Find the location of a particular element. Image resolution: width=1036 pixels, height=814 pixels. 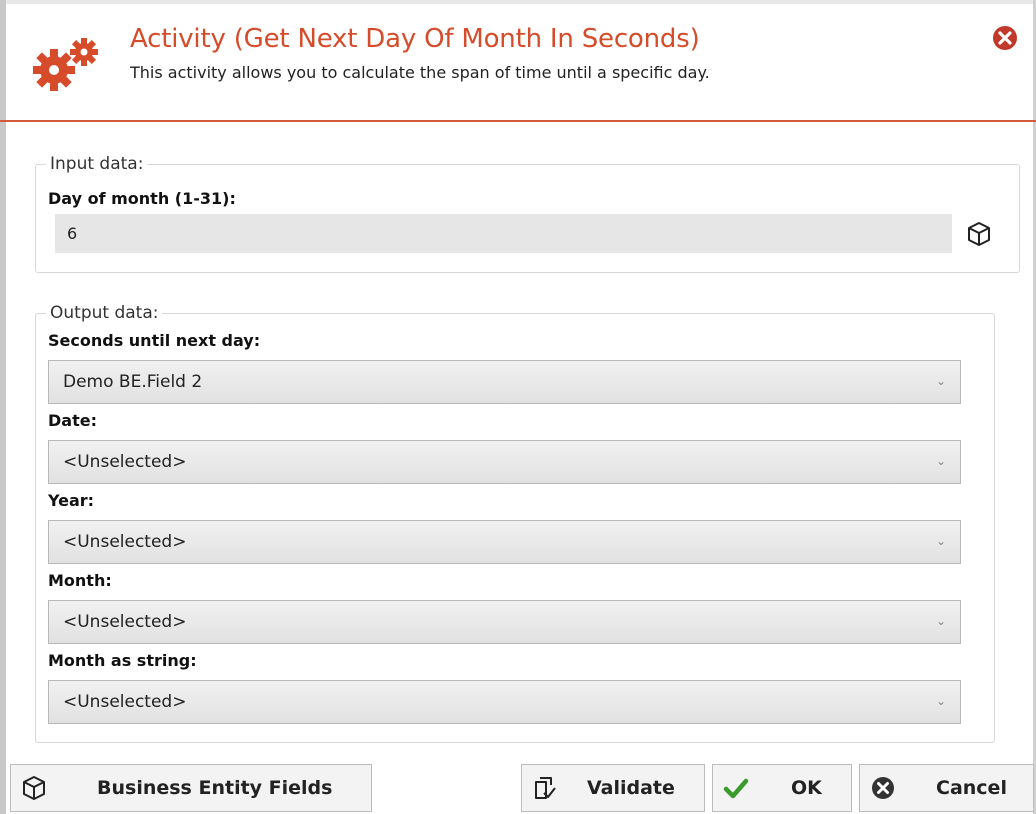

day-of-month-label: Day of month (1-31): is located at coordinates (142, 198).